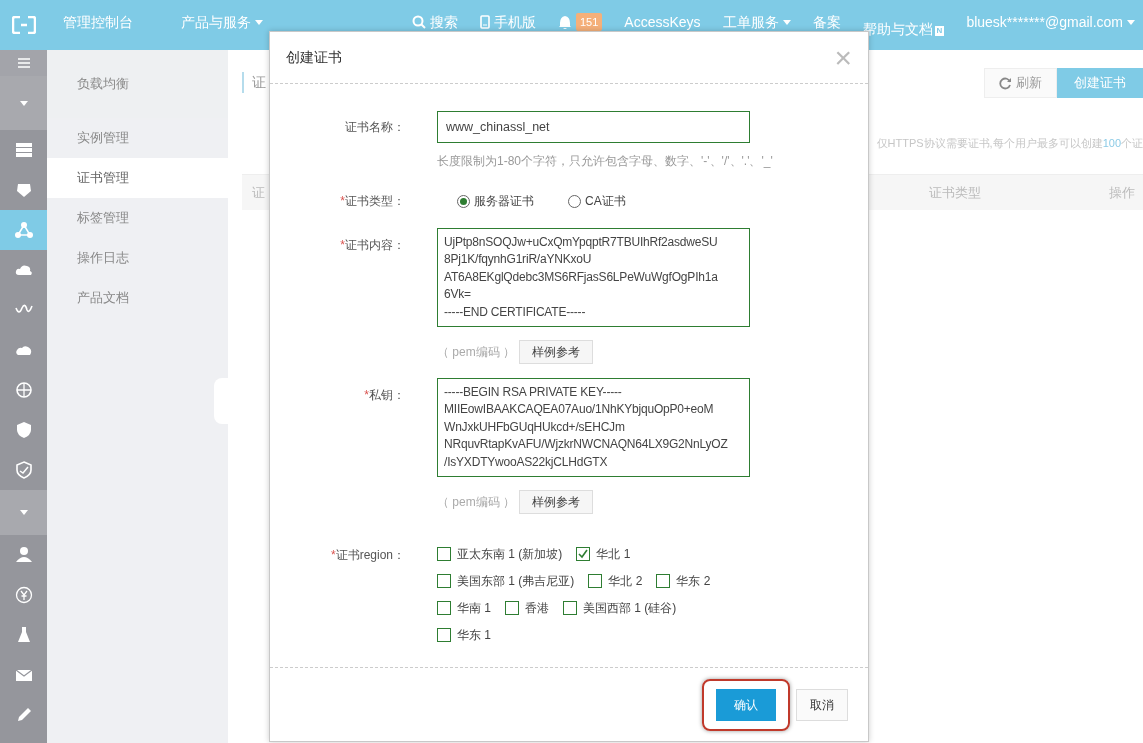 The width and height of the screenshot is (1143, 743). I want to click on menu-icon, so click(23, 63).